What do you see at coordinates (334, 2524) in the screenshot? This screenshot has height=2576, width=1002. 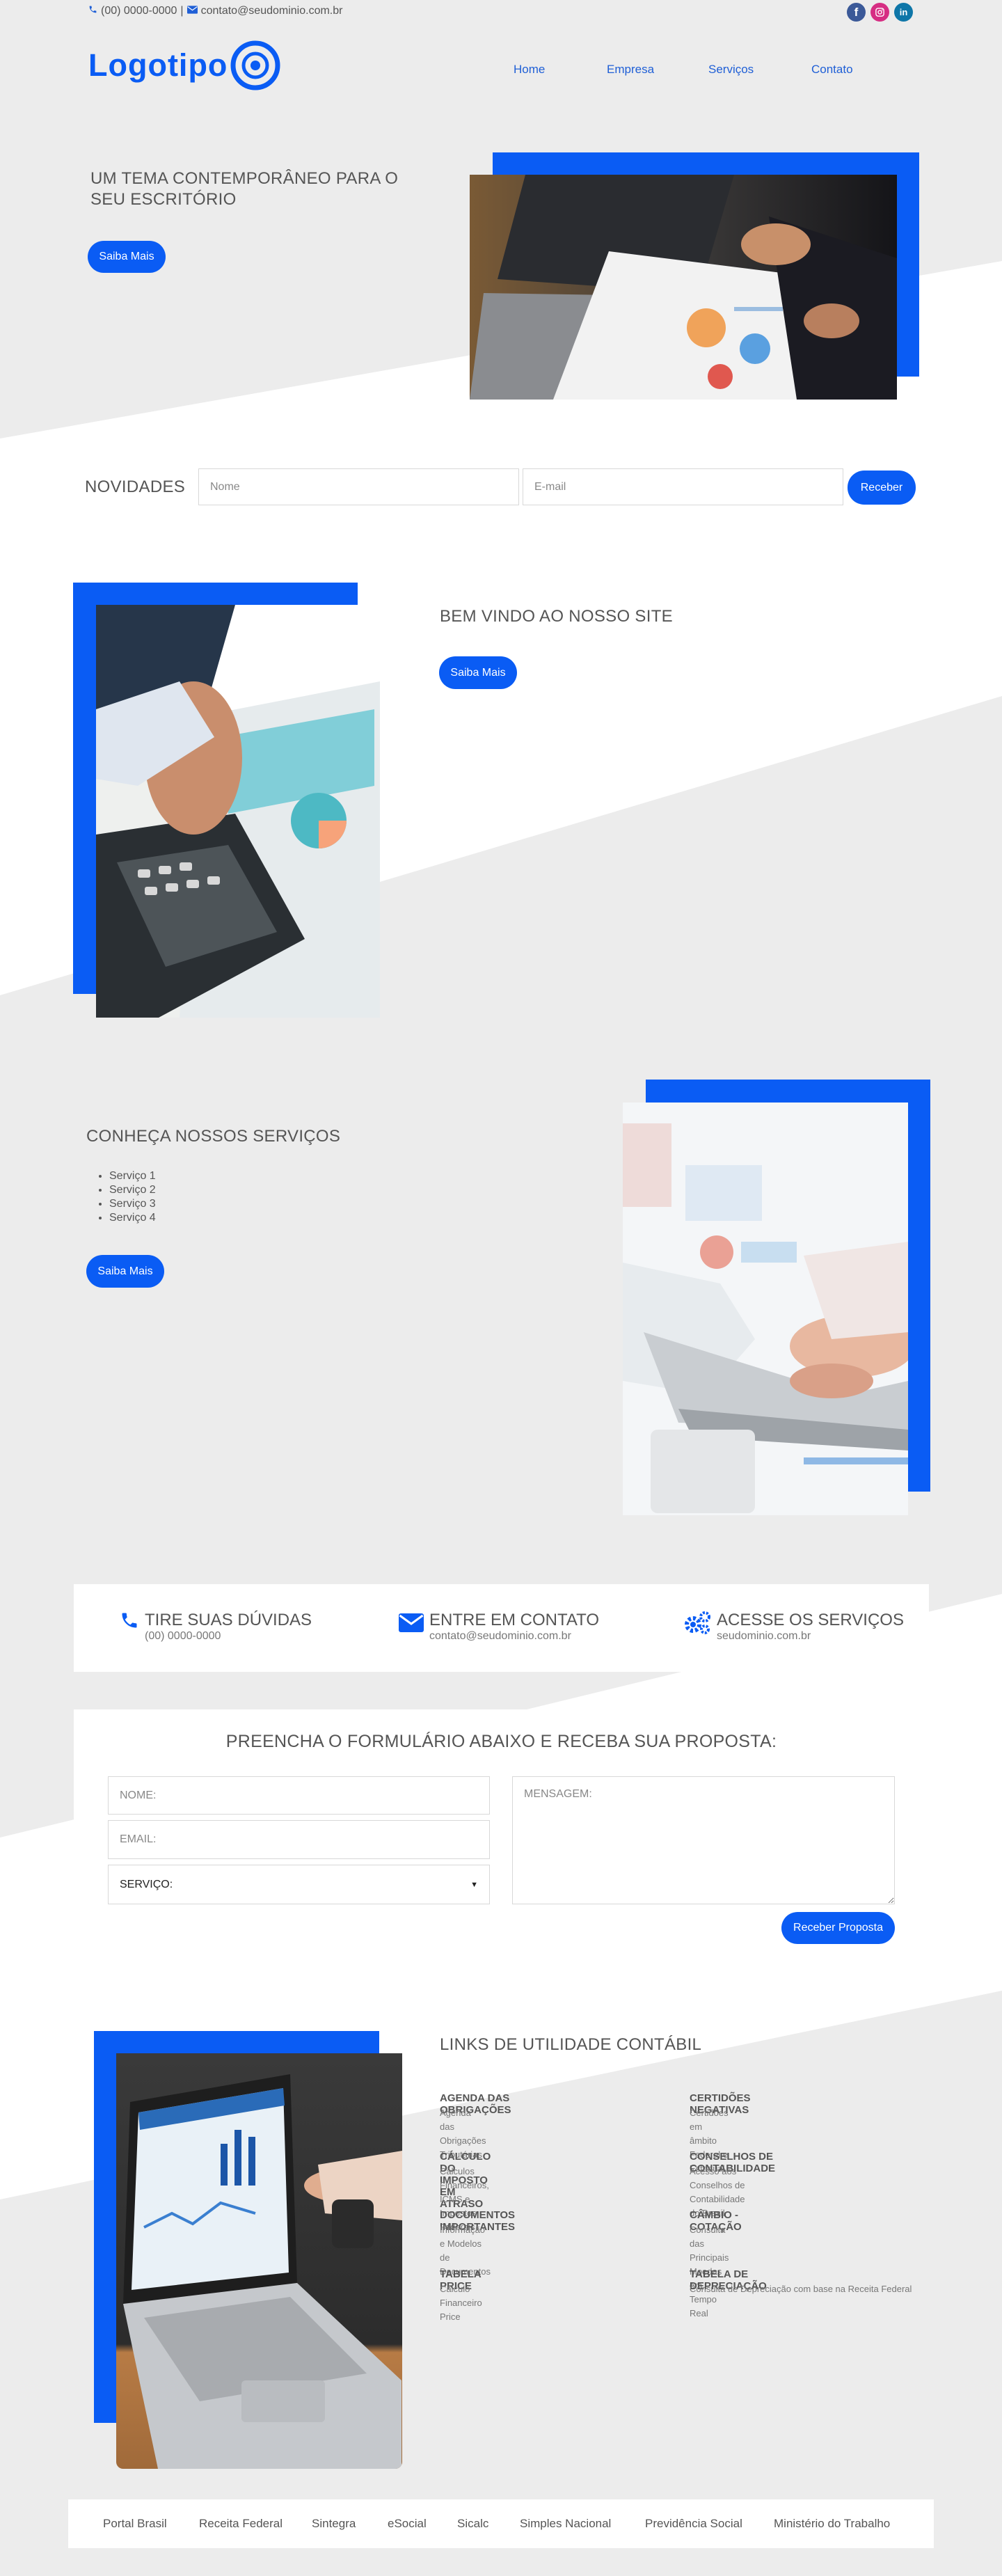 I see `footer-link: Sintegra` at bounding box center [334, 2524].